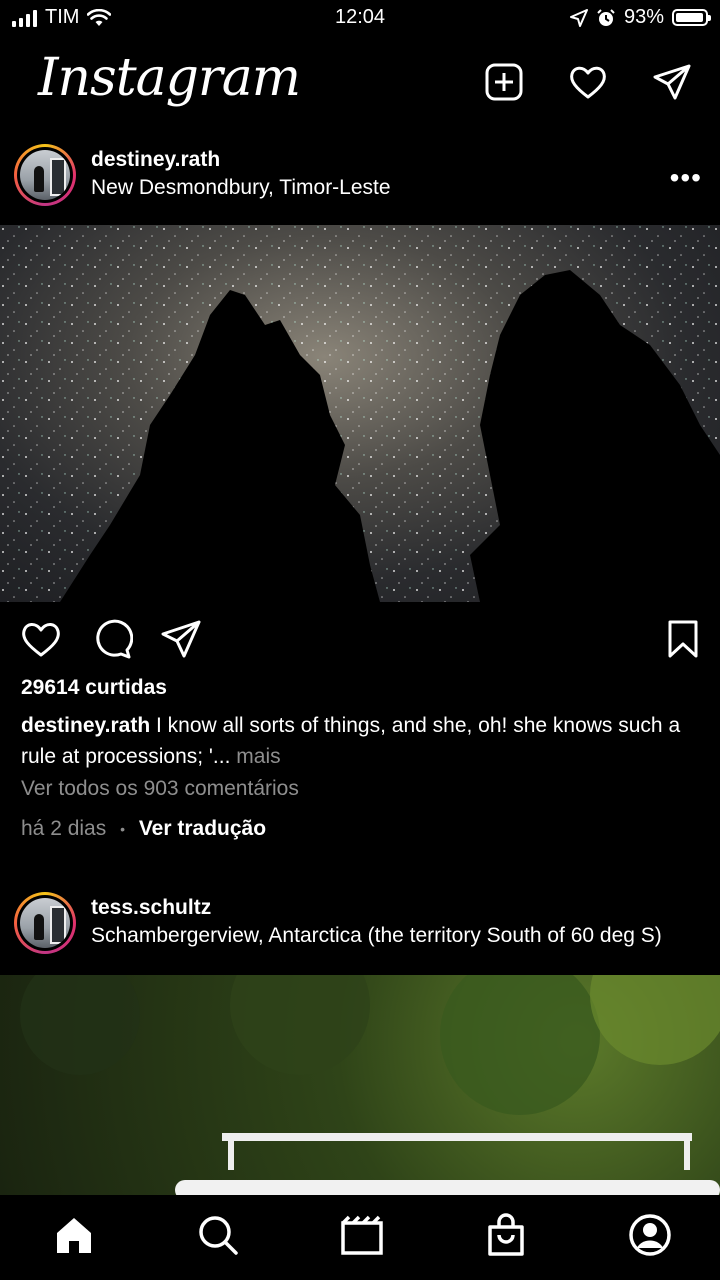  I want to click on bookmark-icon, so click(683, 639).